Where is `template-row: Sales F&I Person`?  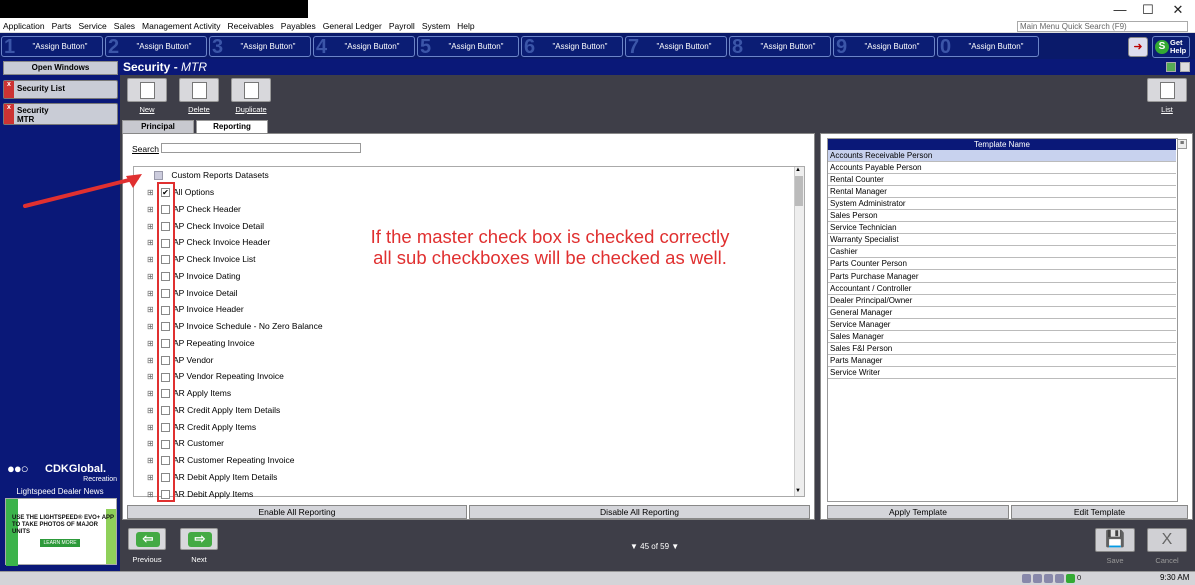
template-row: Sales F&I Person is located at coordinates (1002, 349).